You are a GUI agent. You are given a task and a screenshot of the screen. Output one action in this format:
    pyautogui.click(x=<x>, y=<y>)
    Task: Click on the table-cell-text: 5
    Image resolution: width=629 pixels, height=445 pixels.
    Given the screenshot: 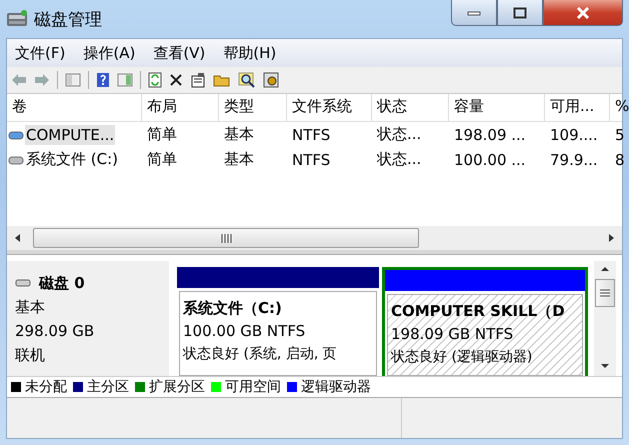 What is the action you would take?
    pyautogui.click(x=620, y=135)
    